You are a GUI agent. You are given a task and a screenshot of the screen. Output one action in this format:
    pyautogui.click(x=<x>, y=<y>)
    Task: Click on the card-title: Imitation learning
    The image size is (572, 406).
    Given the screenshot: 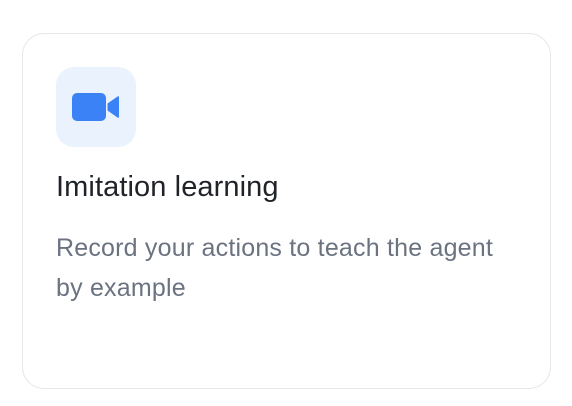 What is the action you would take?
    pyautogui.click(x=167, y=187)
    